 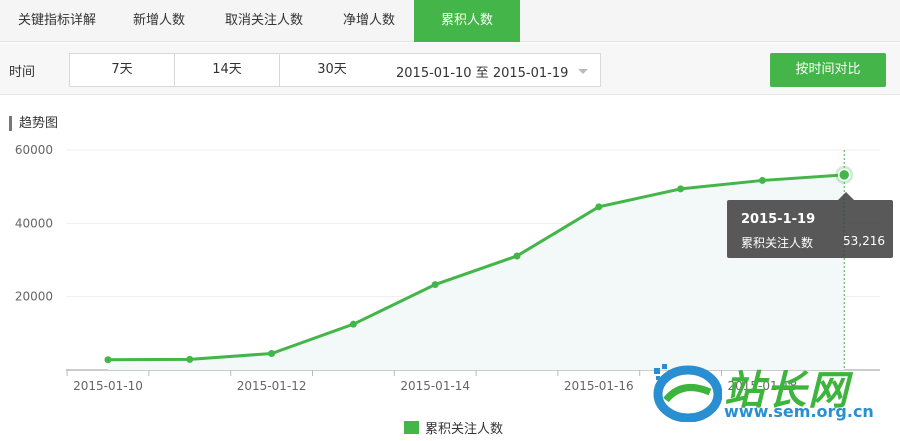 I want to click on x-tick-label-1: 2015-01-12, so click(x=272, y=386).